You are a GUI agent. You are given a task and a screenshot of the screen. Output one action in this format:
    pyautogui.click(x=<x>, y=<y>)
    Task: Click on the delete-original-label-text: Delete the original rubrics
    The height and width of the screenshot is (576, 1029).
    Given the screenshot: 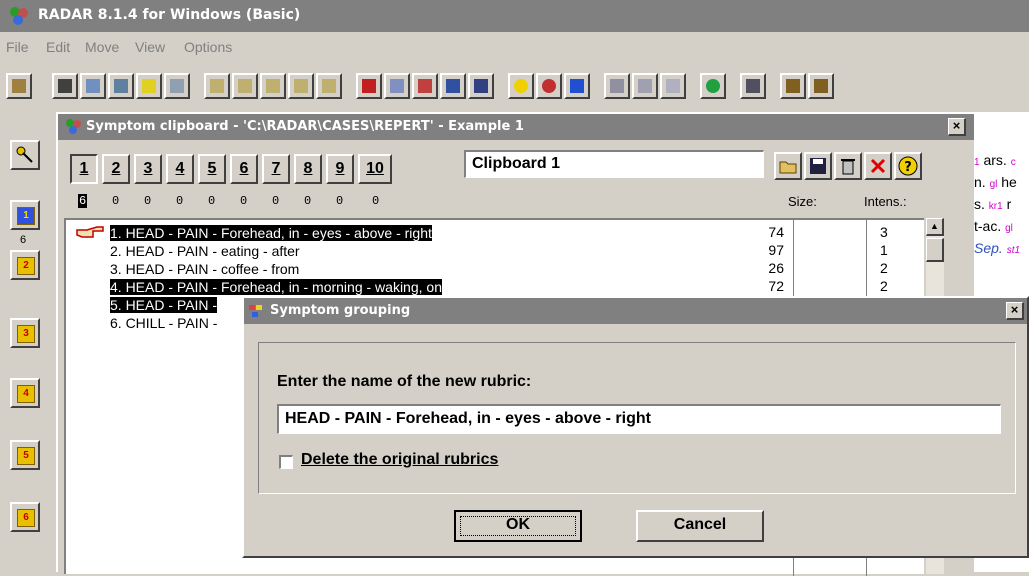 What is the action you would take?
    pyautogui.click(x=400, y=459)
    